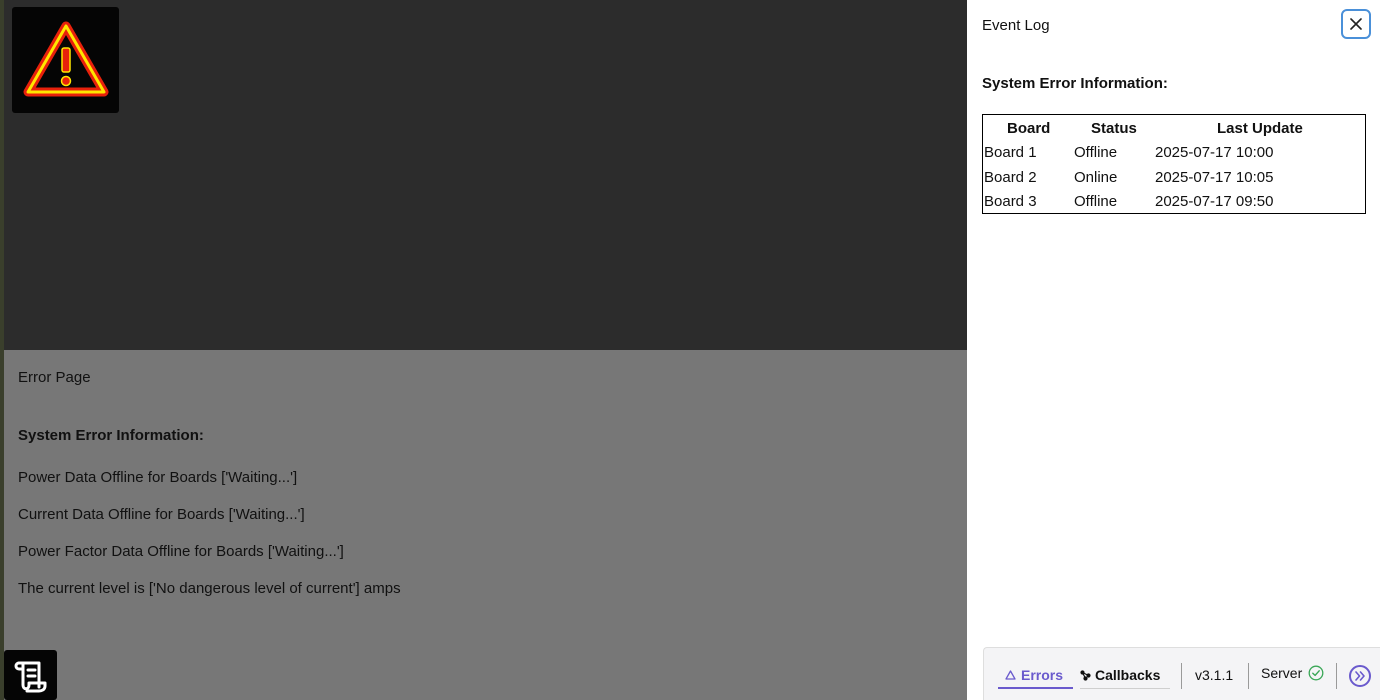 The image size is (1380, 700). I want to click on table-cell-status: Online, so click(1096, 177).